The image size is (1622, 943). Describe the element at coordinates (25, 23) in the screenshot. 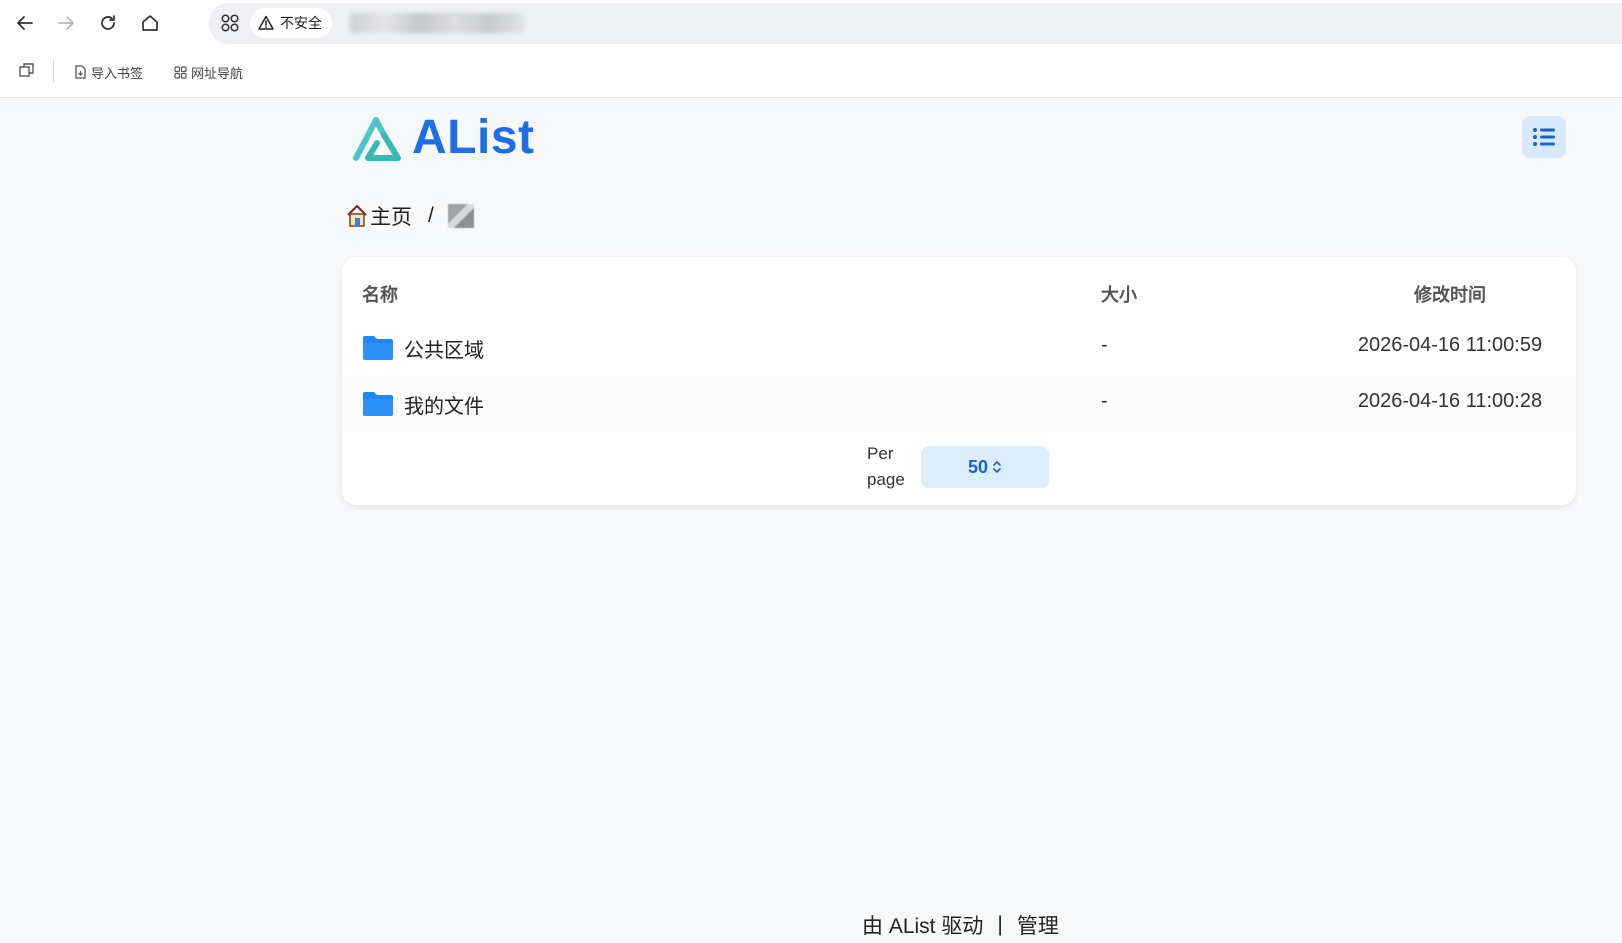

I see `back-arrow-icon` at that location.